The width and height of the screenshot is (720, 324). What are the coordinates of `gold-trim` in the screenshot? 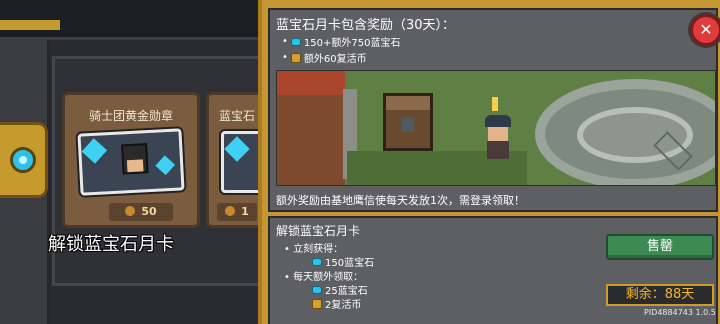 It's located at (30, 25).